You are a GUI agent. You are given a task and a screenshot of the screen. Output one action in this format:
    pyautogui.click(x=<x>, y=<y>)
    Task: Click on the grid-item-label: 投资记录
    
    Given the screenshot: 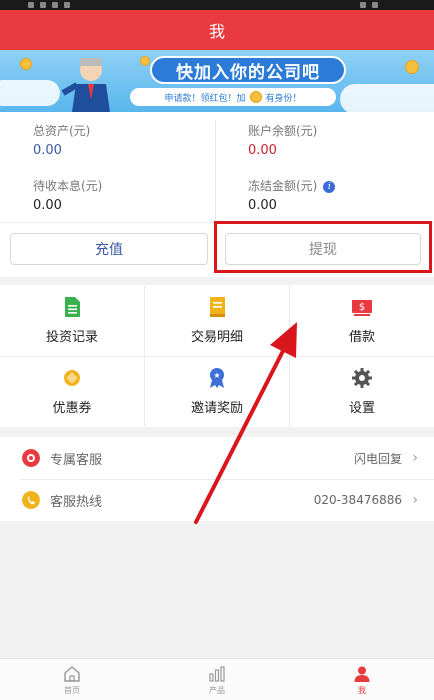 What is the action you would take?
    pyautogui.click(x=71, y=337)
    